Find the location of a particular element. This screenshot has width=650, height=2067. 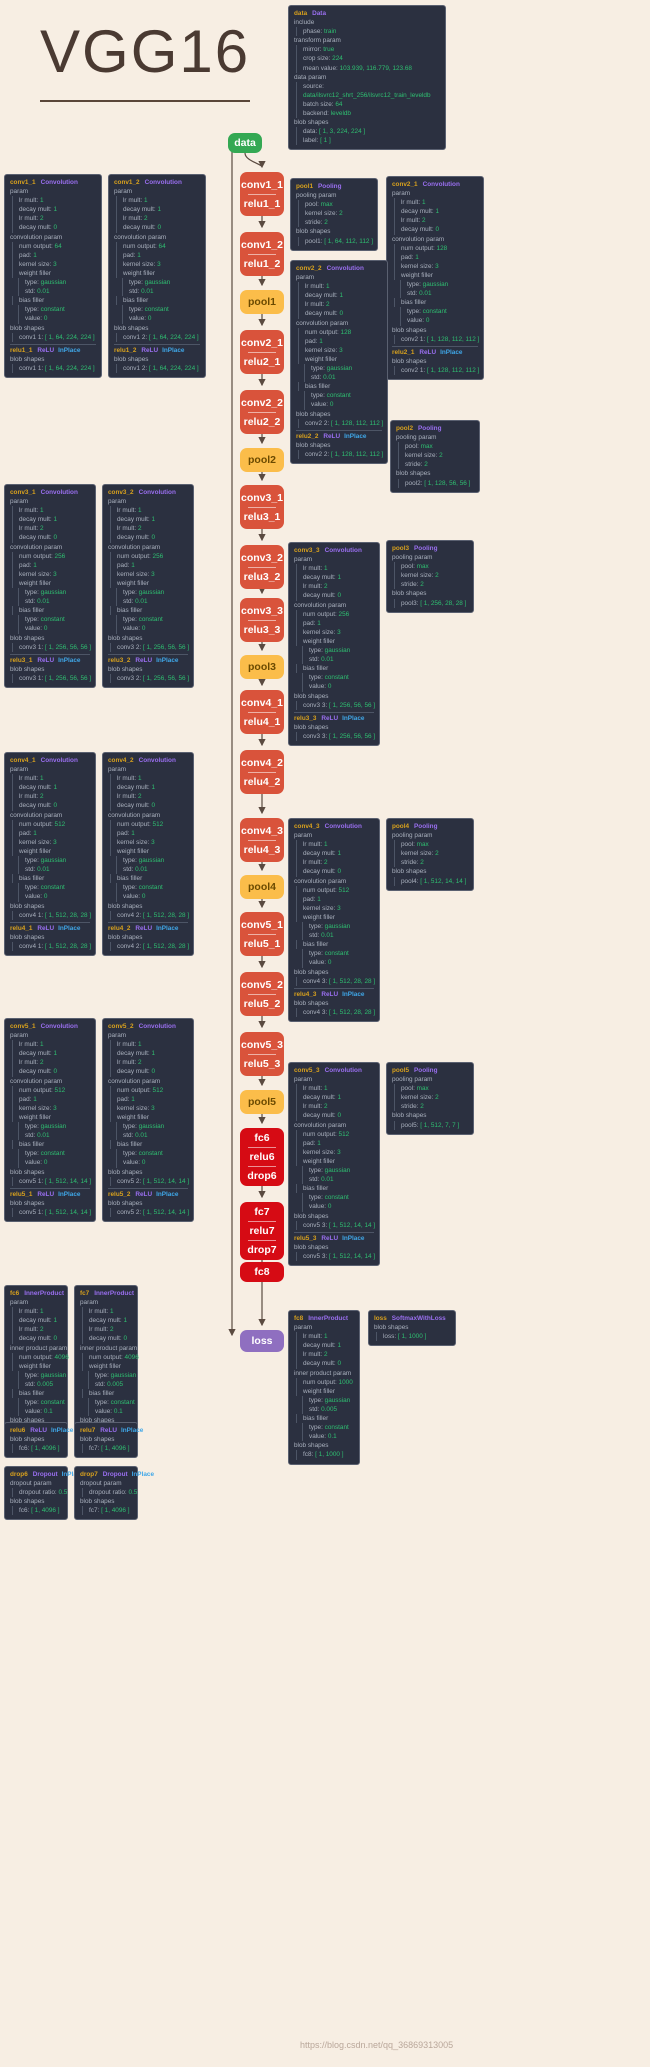

flow-node-data: data is located at coordinates (245, 143).